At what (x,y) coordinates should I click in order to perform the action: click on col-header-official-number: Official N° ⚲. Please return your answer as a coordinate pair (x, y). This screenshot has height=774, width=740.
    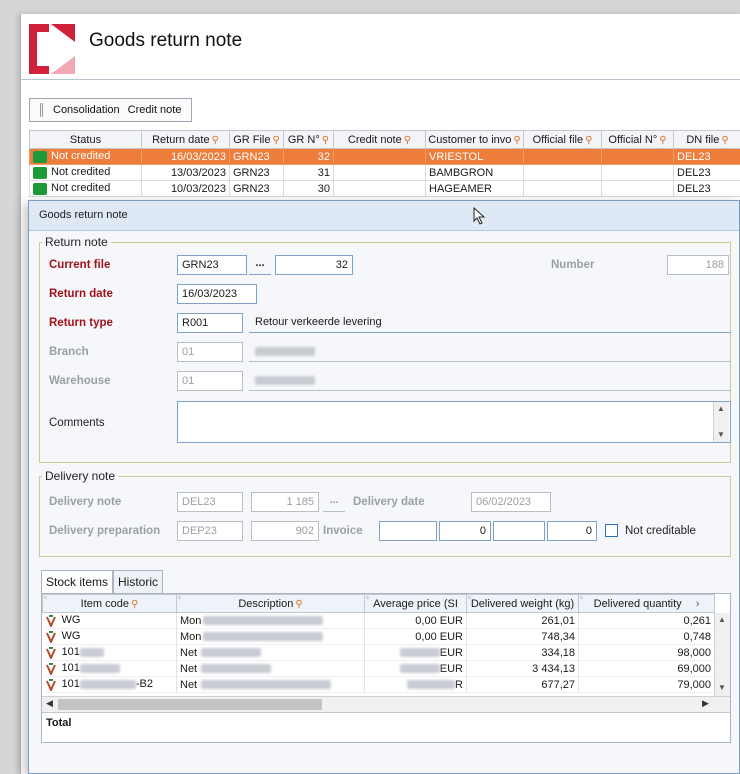
    Looking at the image, I should click on (637, 139).